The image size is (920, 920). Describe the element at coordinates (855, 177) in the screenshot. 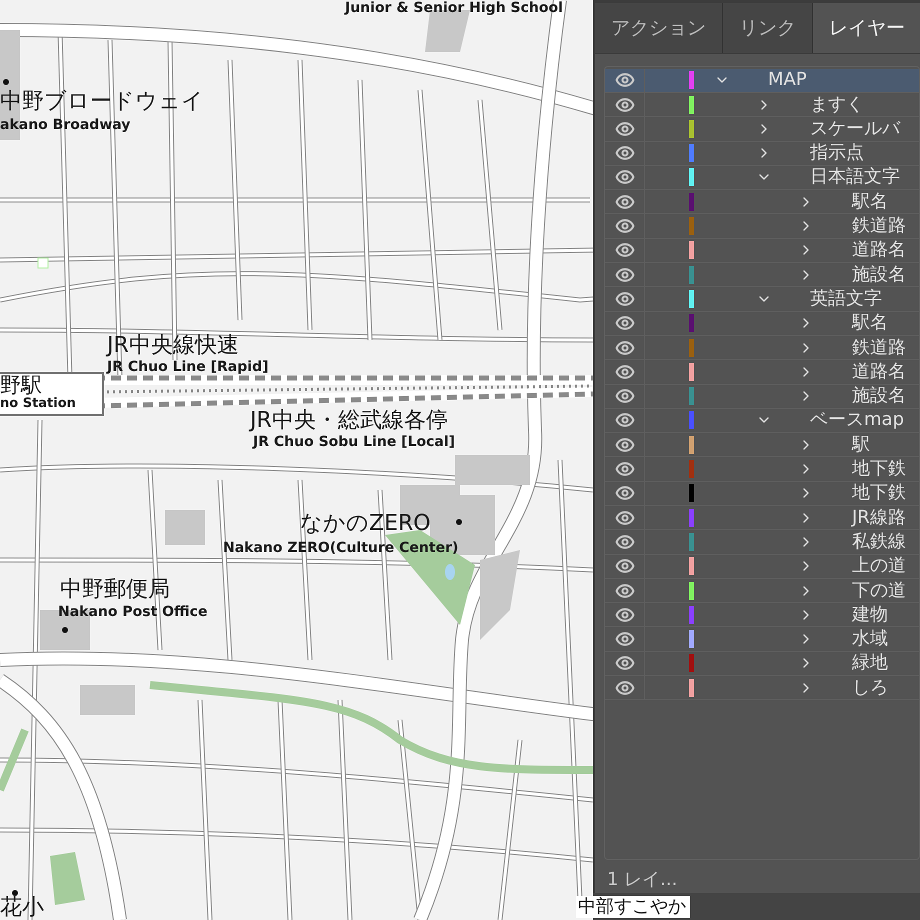

I see `layer-name: 日本語文字` at that location.